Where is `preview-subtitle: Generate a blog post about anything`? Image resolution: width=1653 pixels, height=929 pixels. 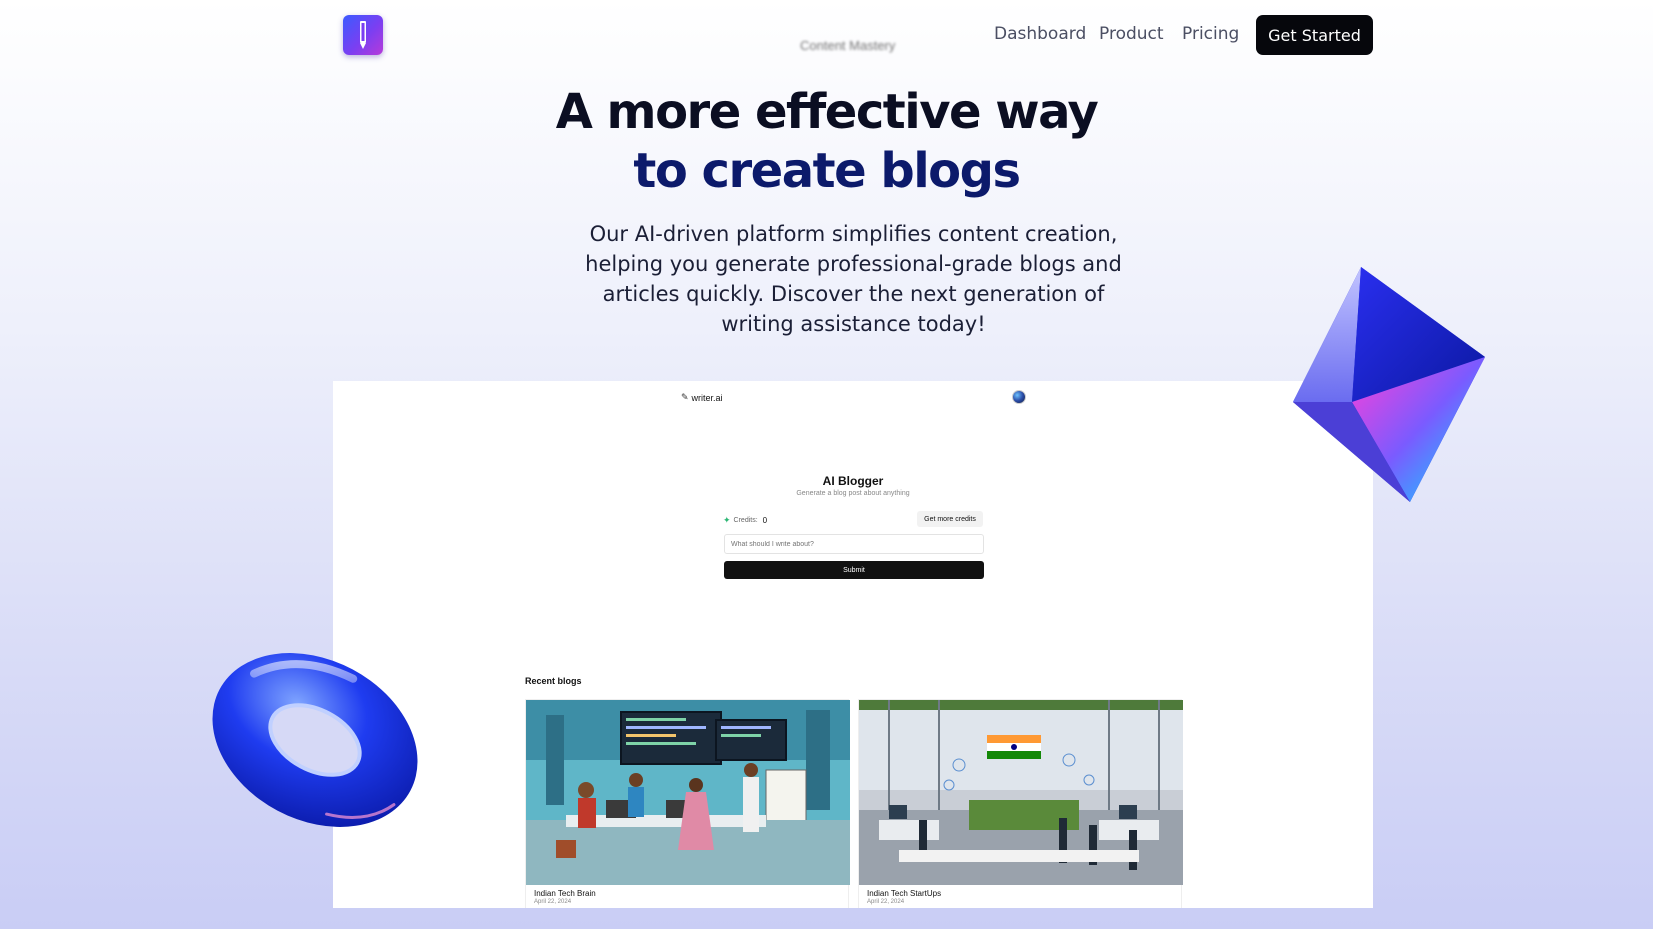 preview-subtitle: Generate a blog post about anything is located at coordinates (853, 493).